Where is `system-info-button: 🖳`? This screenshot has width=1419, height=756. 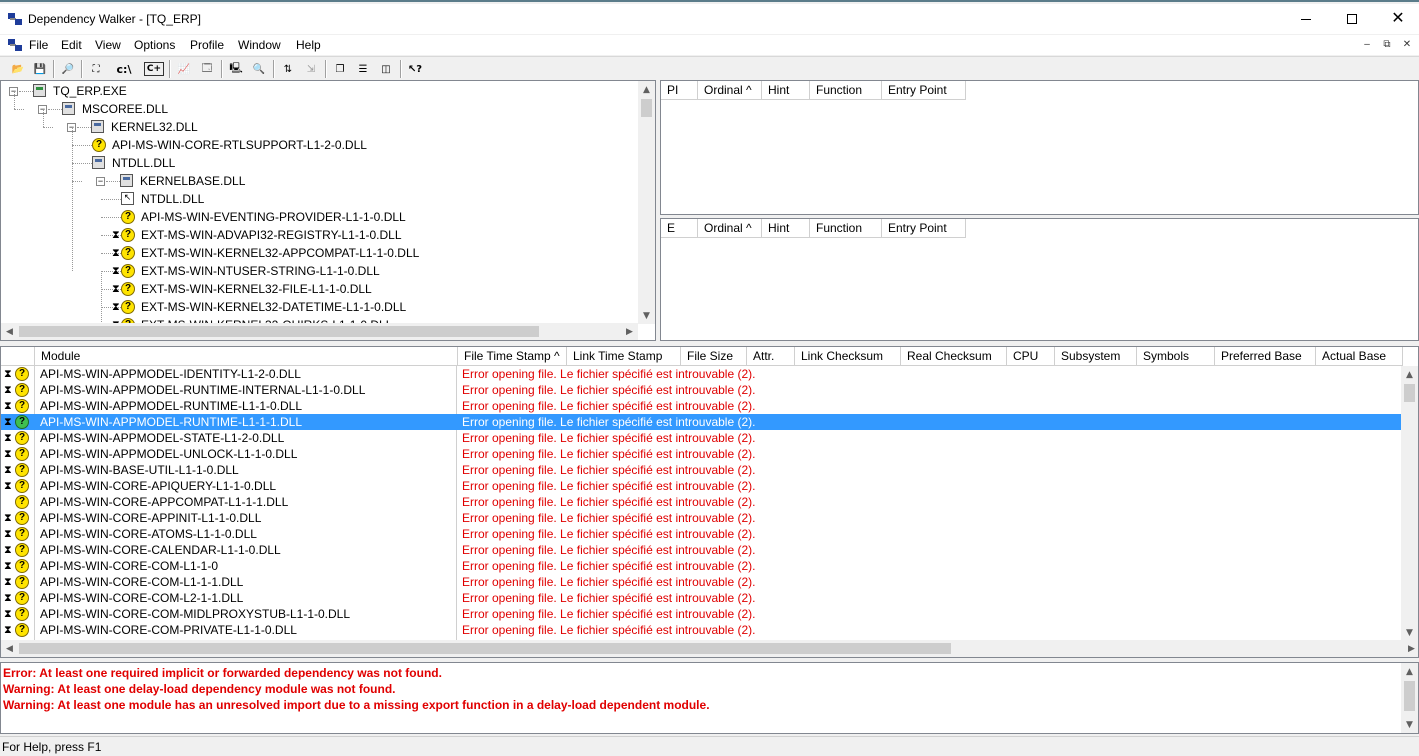 system-info-button: 🖳 is located at coordinates (236, 69).